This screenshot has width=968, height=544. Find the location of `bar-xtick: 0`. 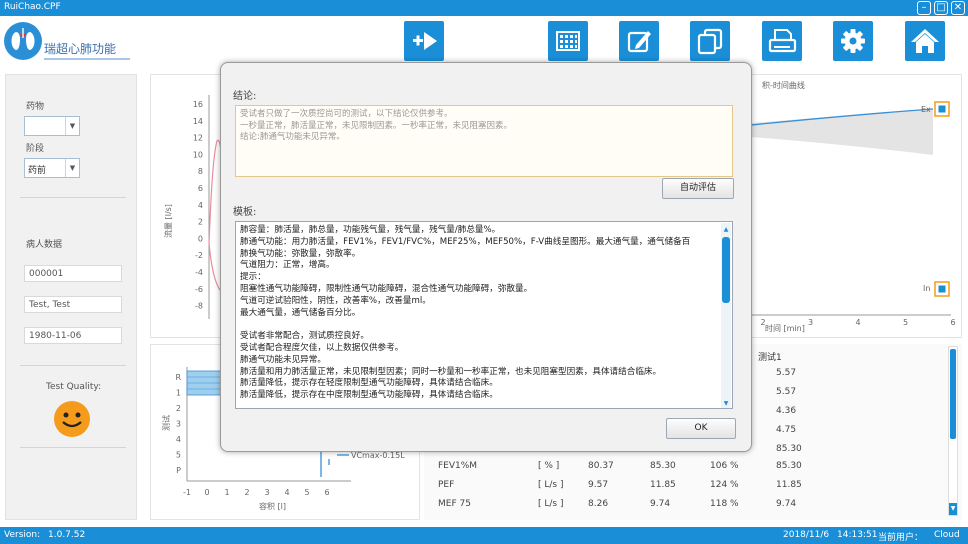

bar-xtick: 0 is located at coordinates (206, 492).